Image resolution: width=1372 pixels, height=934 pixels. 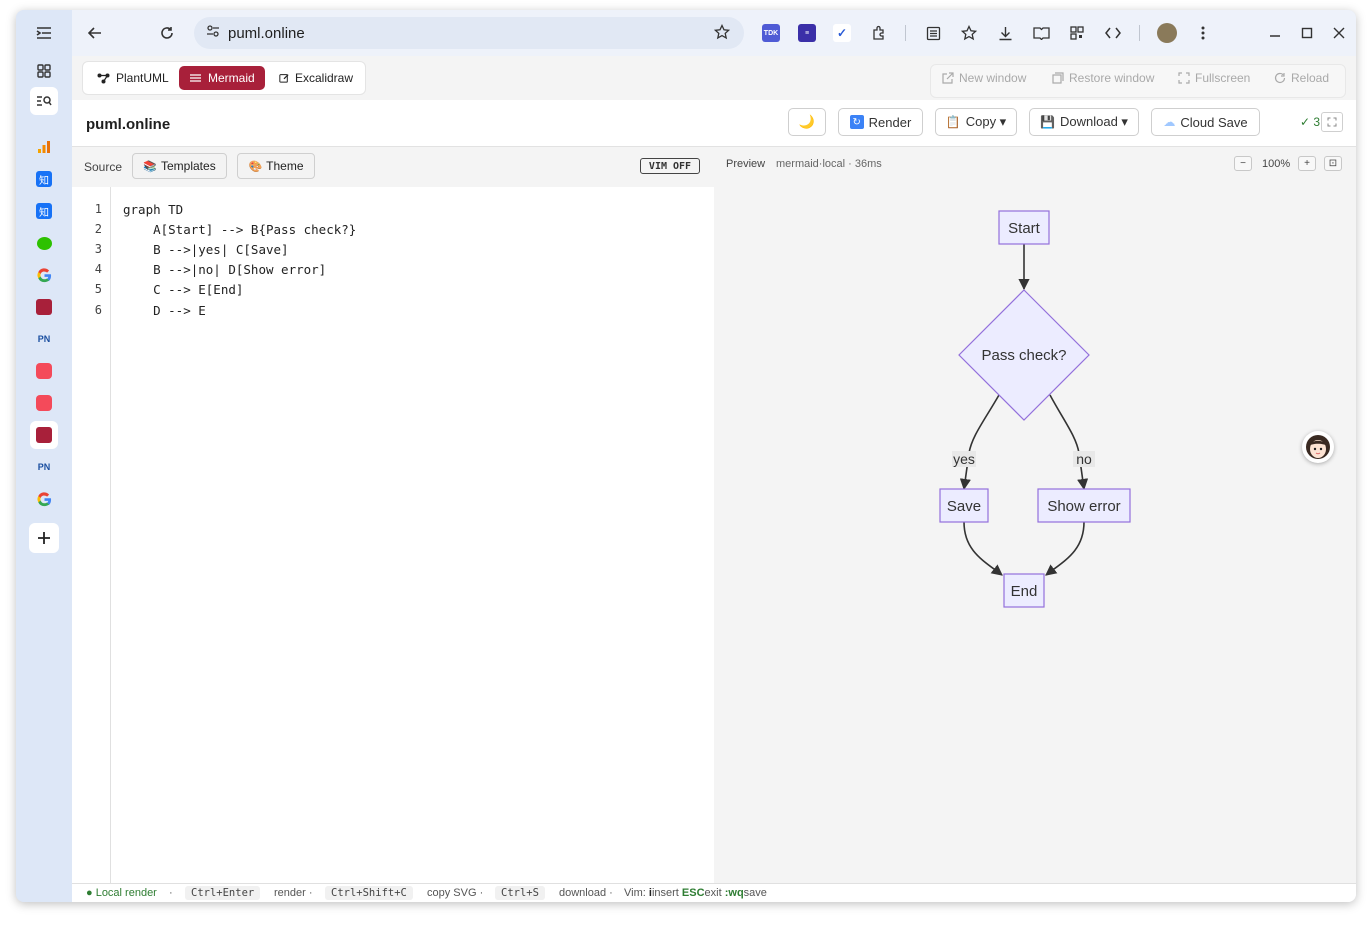 What do you see at coordinates (670, 166) in the screenshot?
I see `vim-toggle-button: VIM OFF` at bounding box center [670, 166].